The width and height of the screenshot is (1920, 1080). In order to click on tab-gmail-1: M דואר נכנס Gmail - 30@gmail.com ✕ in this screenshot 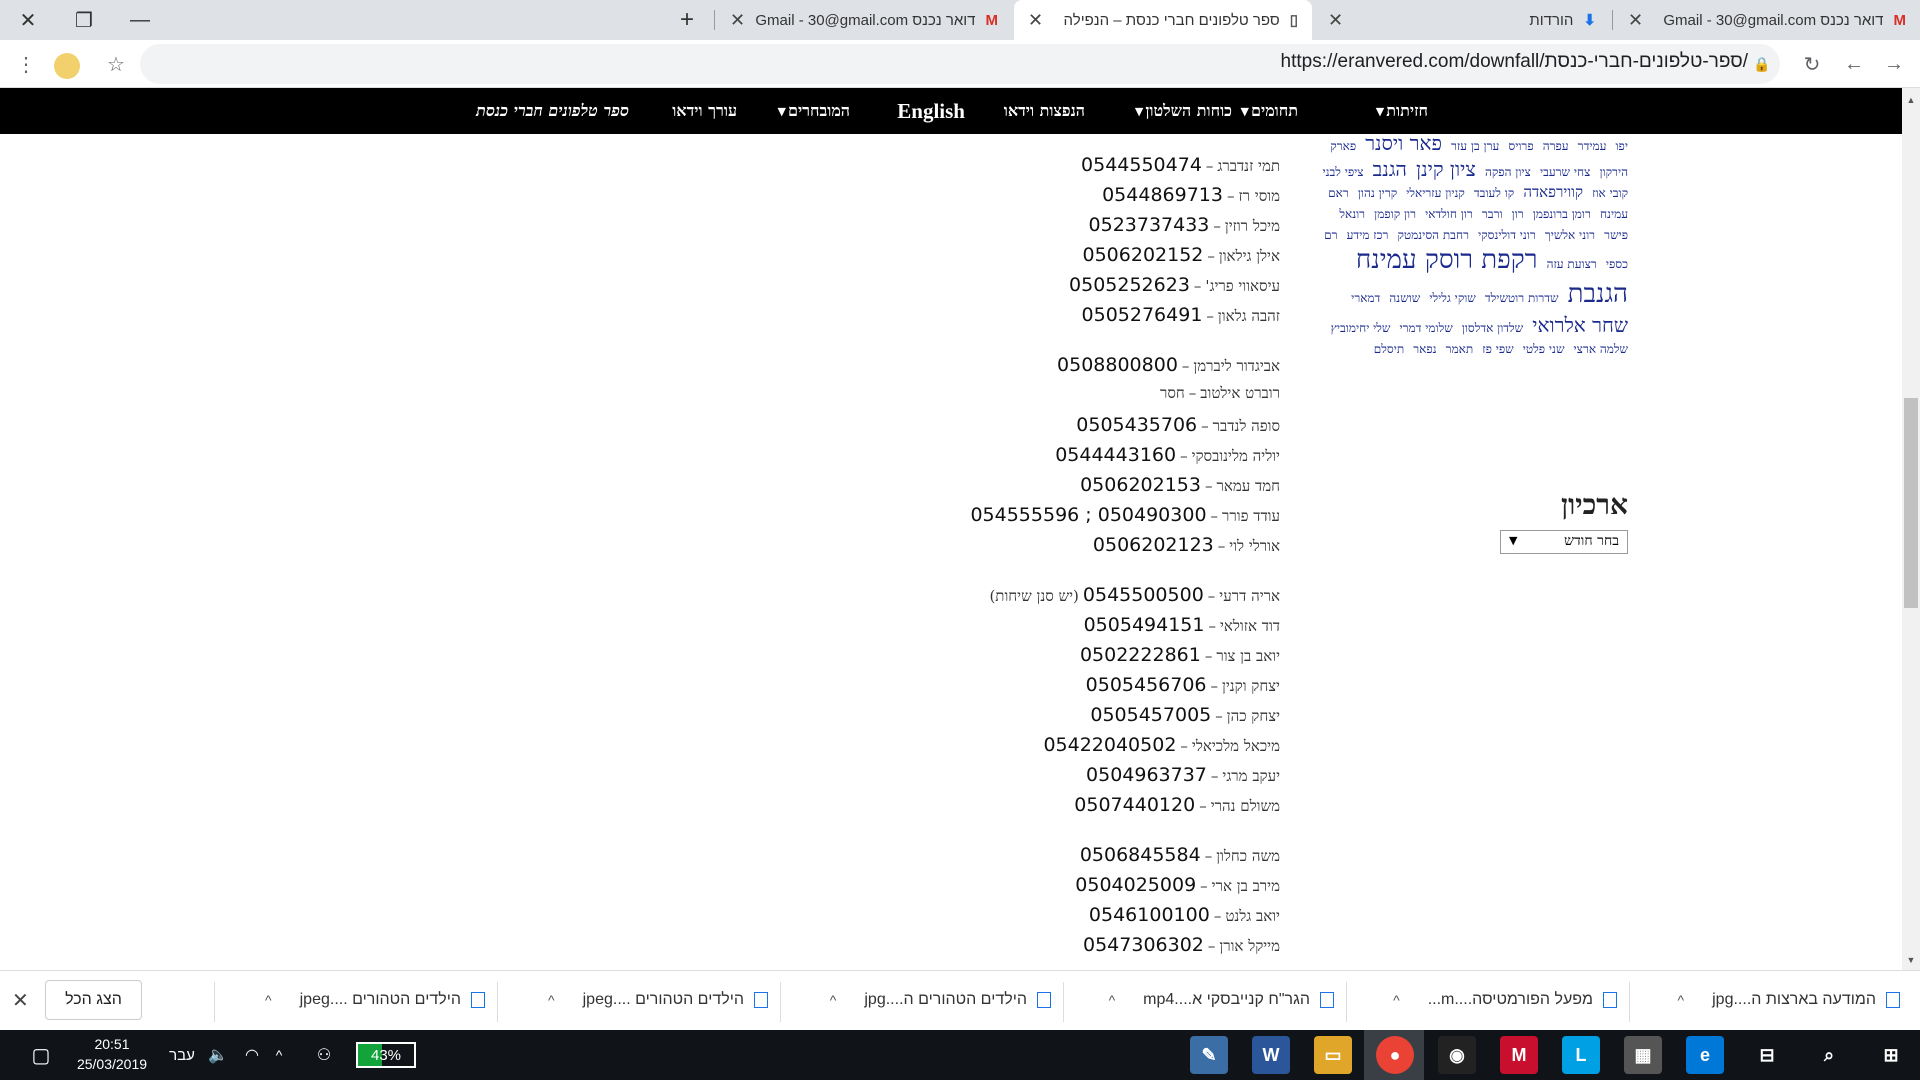, I will do `click(864, 20)`.